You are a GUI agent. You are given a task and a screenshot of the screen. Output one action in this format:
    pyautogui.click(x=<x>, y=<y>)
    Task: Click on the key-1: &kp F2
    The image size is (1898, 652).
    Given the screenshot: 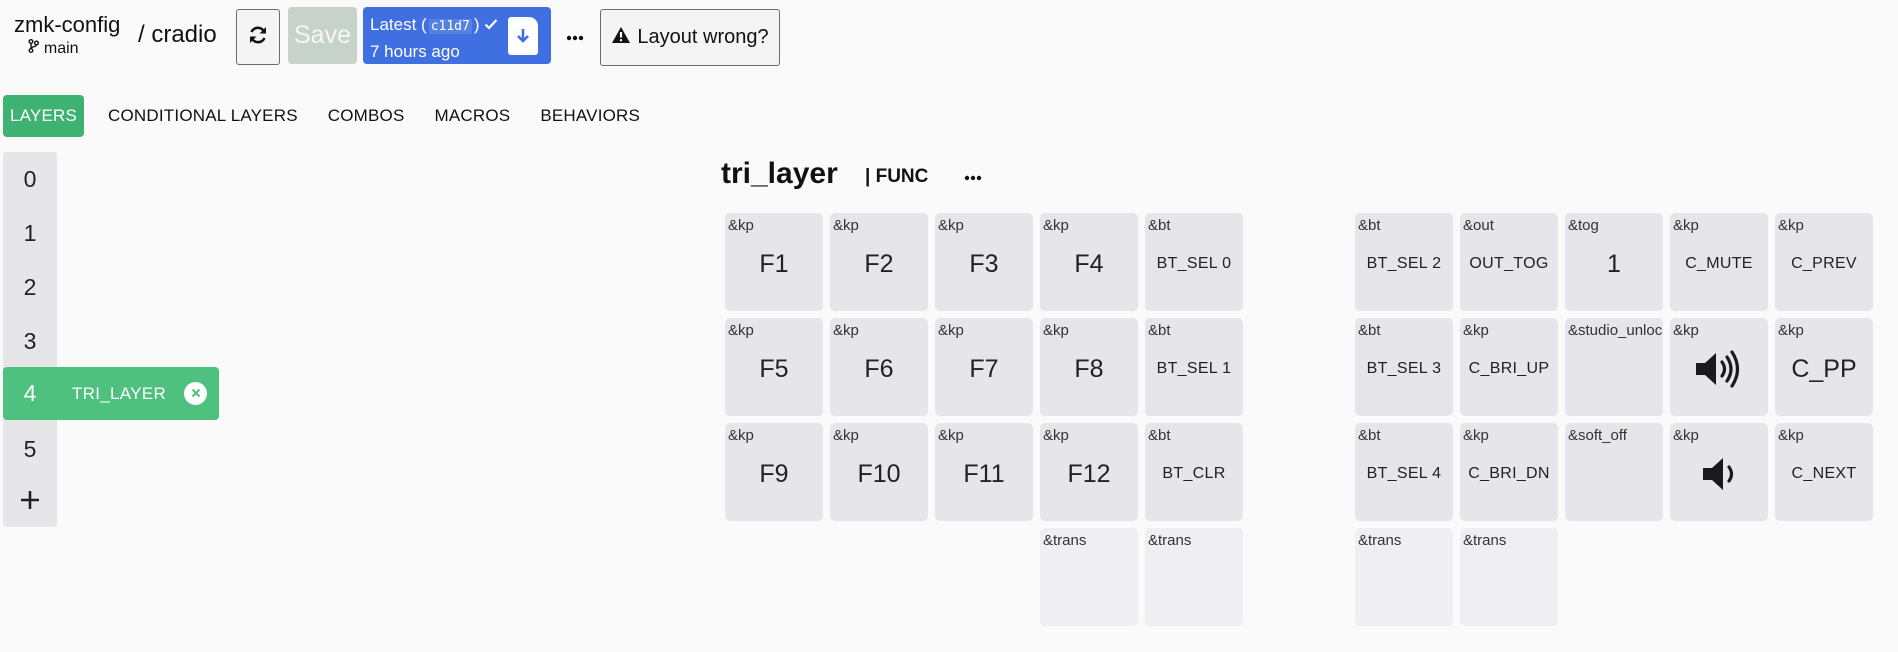 What is the action you would take?
    pyautogui.click(x=879, y=262)
    